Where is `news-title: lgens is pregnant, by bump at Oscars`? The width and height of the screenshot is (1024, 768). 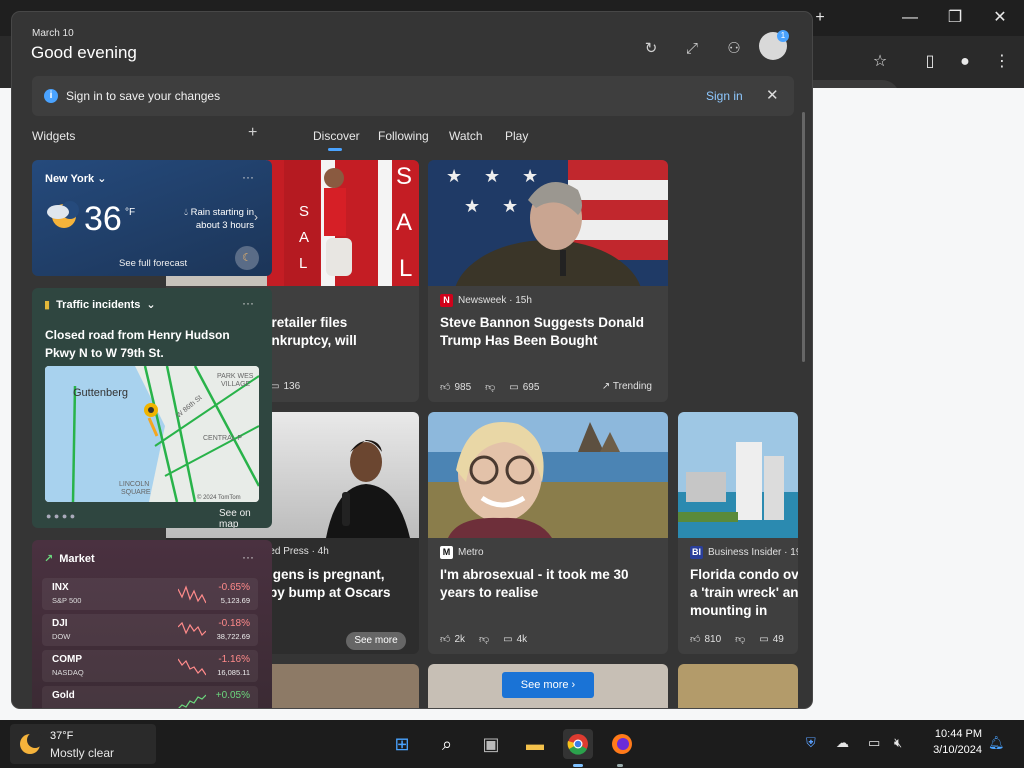 news-title: lgens is pregnant, by bump at Oscars is located at coordinates (344, 584).